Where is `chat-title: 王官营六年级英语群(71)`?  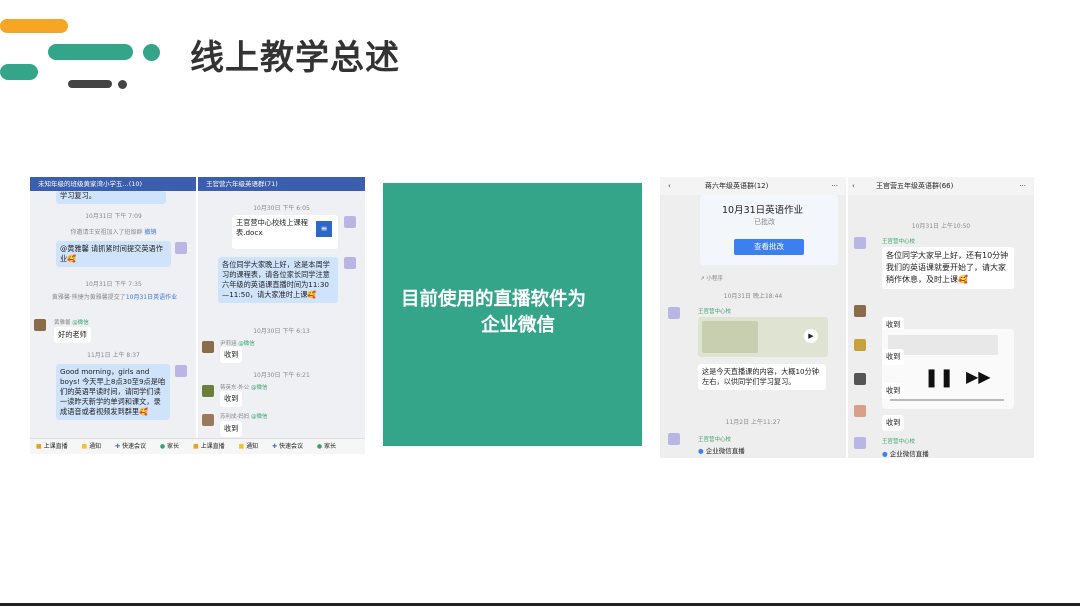 chat-title: 王官营六年级英语群(71) is located at coordinates (242, 184).